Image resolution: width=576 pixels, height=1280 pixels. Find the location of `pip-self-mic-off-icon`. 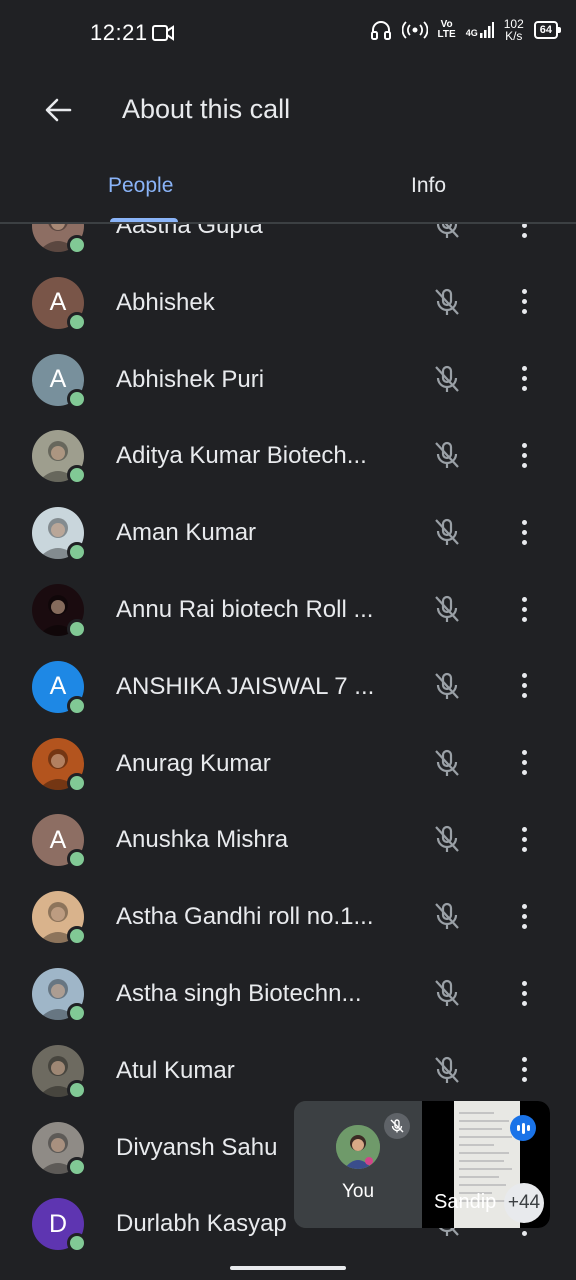

pip-self-mic-off-icon is located at coordinates (397, 1126).